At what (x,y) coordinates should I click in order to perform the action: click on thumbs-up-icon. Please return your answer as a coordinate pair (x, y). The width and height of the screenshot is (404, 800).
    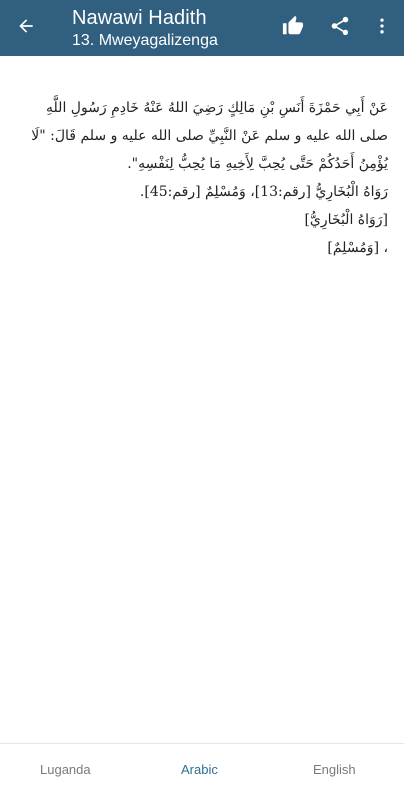
    Looking at the image, I should click on (293, 28).